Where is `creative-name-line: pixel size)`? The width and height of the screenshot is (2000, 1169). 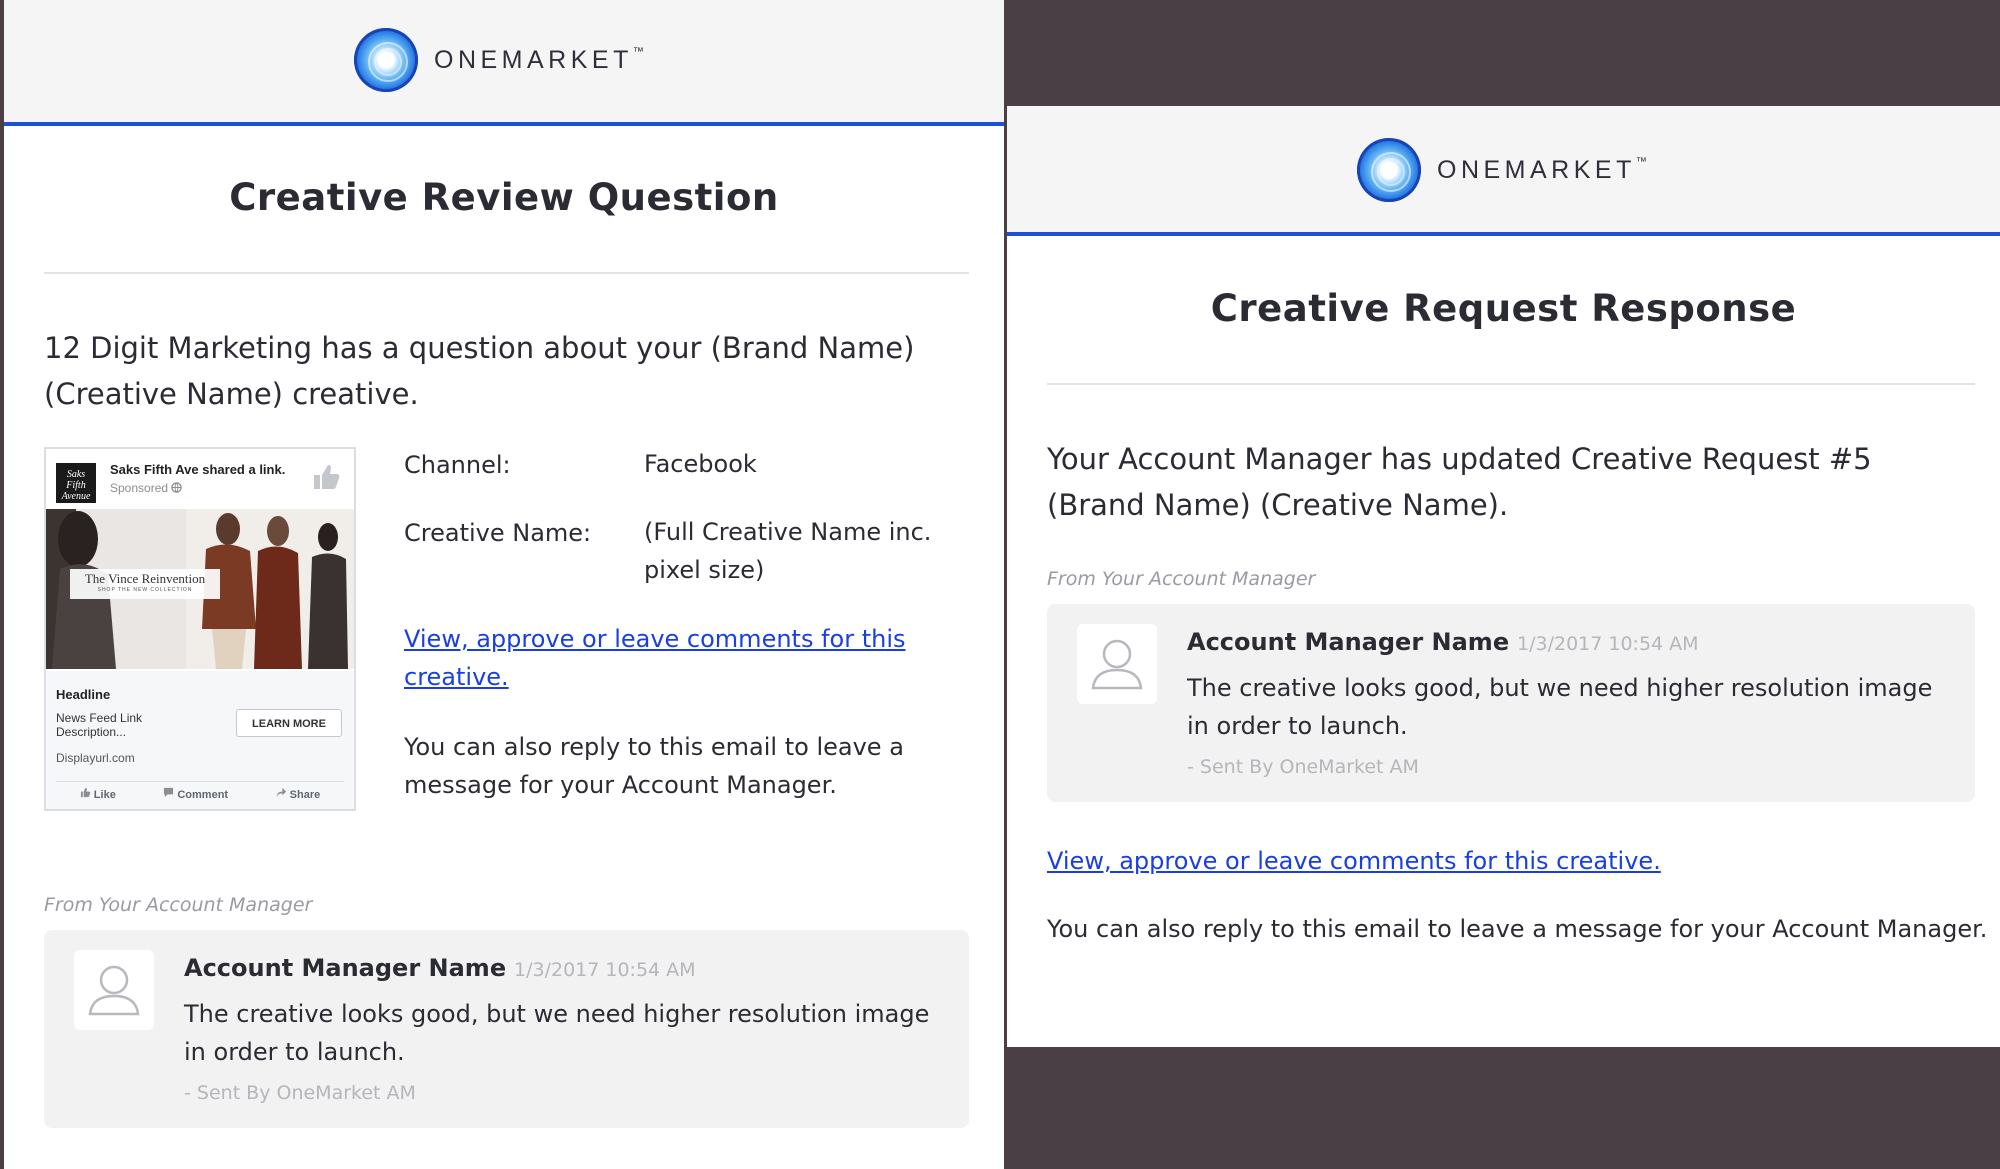 creative-name-line: pixel size) is located at coordinates (704, 570).